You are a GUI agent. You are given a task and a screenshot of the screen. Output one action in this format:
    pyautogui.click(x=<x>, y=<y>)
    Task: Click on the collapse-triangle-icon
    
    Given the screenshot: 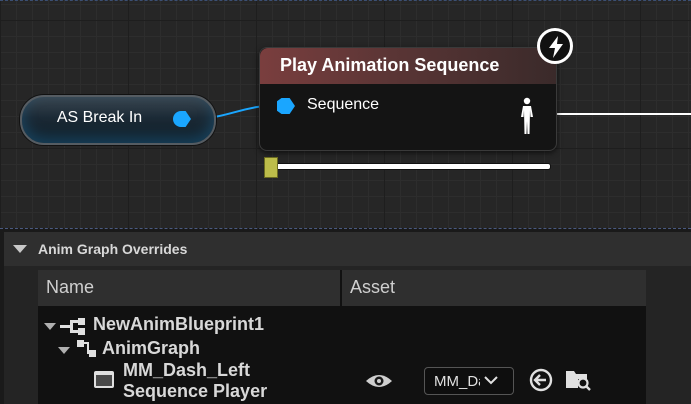 What is the action you would take?
    pyautogui.click(x=20, y=249)
    